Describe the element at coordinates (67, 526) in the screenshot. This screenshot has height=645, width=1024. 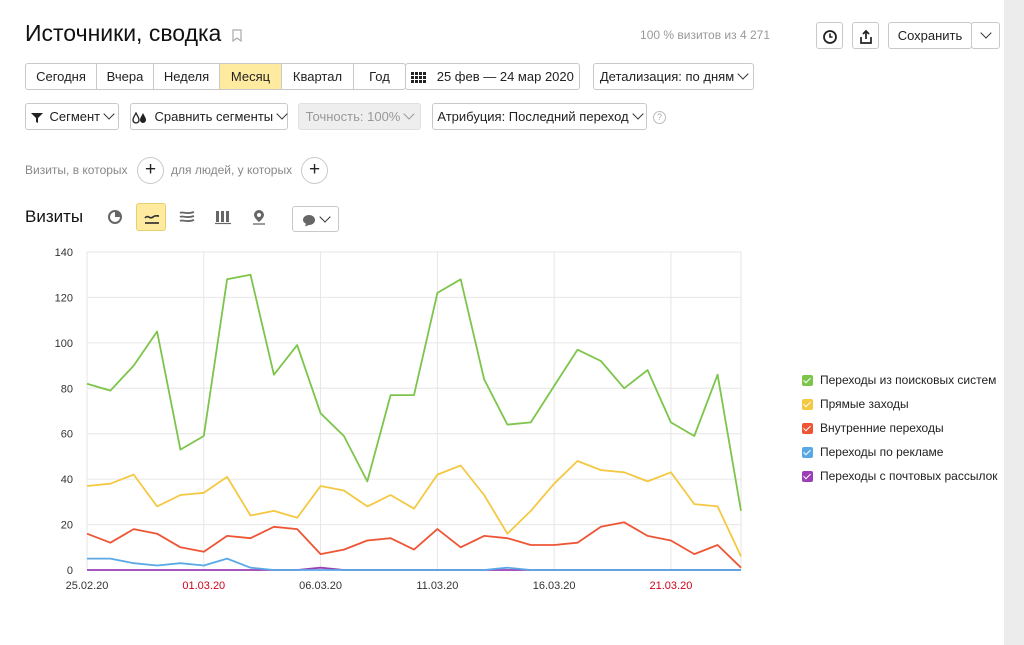
I see `y-tick-label: 20` at that location.